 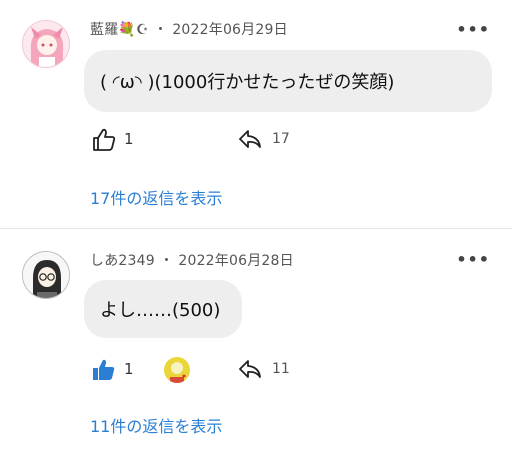 I want to click on comment-date: 2022年06月29日, so click(x=230, y=30).